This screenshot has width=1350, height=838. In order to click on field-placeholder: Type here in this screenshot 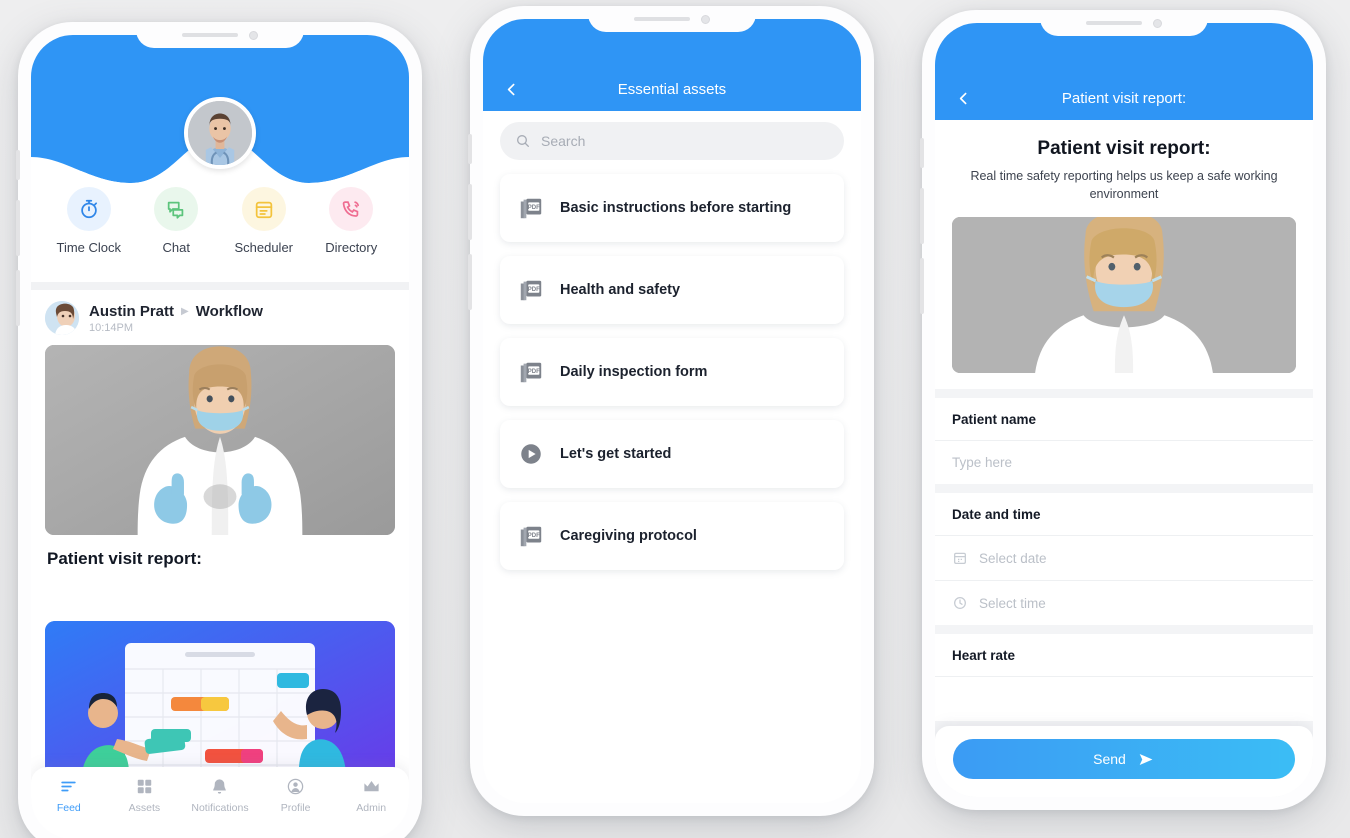, I will do `click(982, 463)`.